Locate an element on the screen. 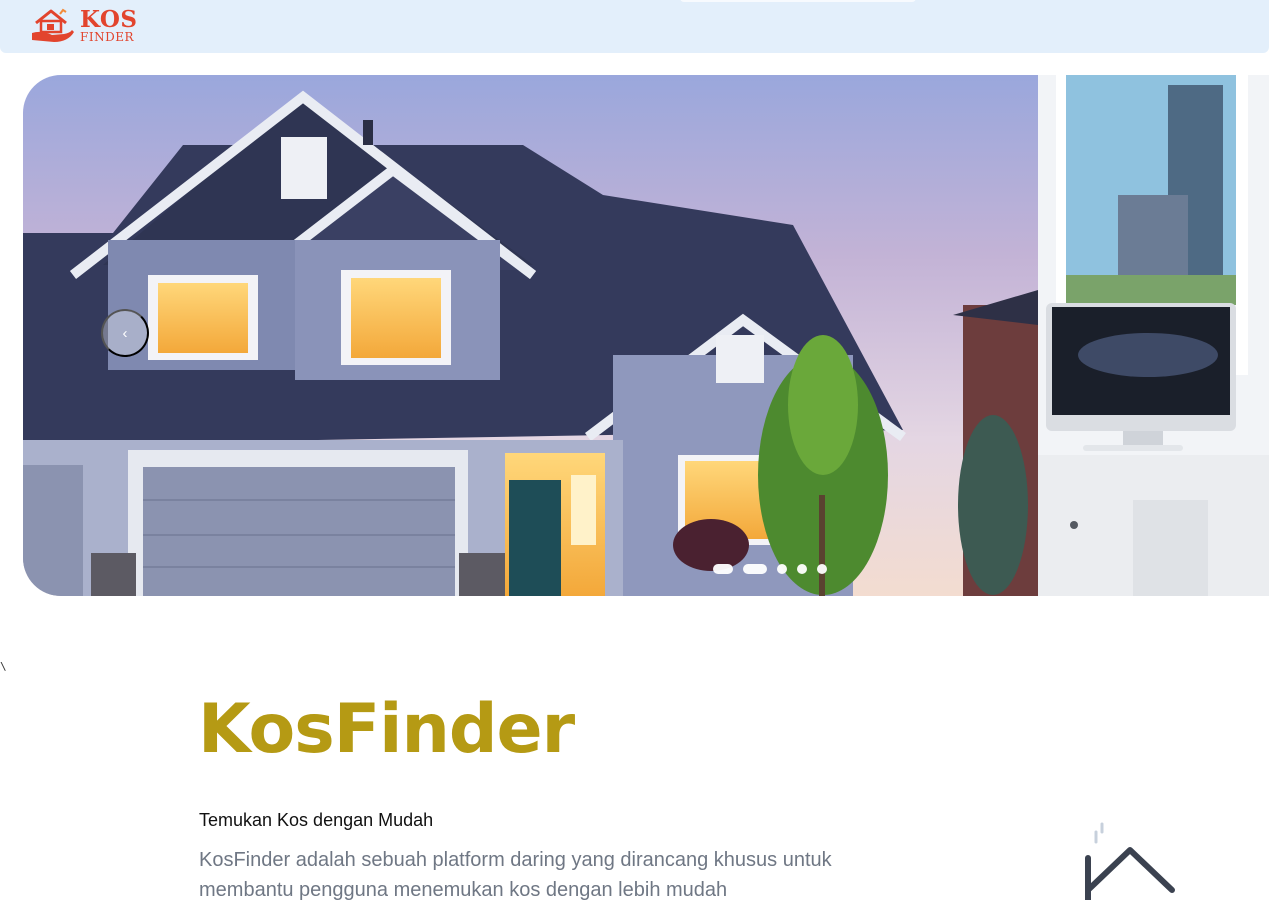 This screenshot has width=1269, height=905. logo-text-finder: FINDER is located at coordinates (107, 36).